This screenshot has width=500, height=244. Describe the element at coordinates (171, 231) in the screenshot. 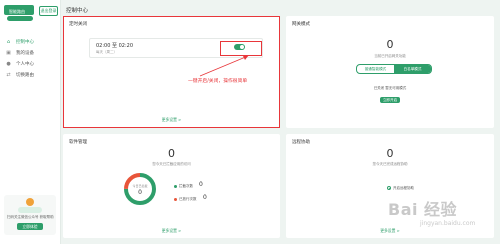

I see `software-more-link: 更多设置 >` at that location.